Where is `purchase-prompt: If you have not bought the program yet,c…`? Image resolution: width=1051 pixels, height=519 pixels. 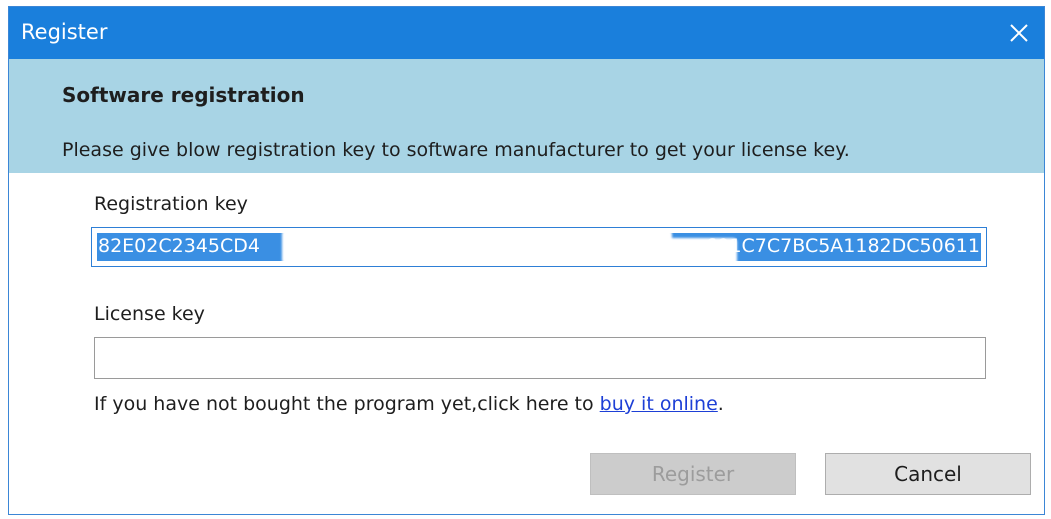
purchase-prompt: If you have not bought the program yet,c… is located at coordinates (409, 404).